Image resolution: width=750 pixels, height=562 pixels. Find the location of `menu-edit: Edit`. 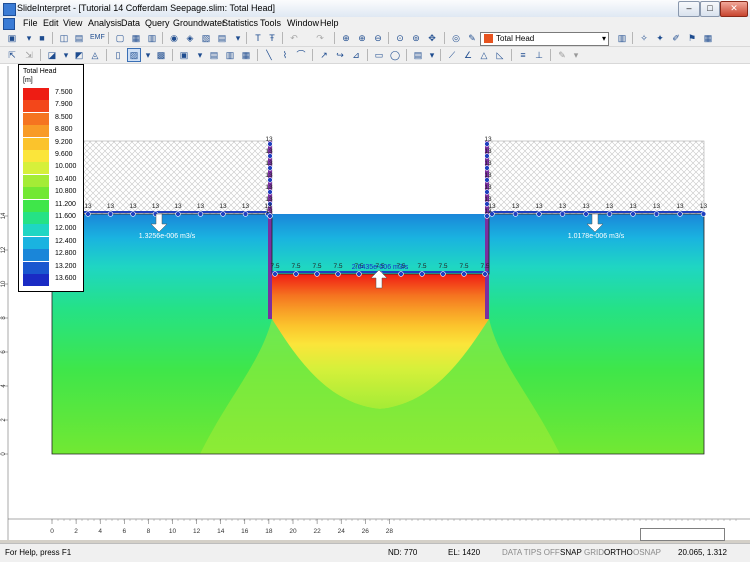

menu-edit: Edit is located at coordinates (51, 23).